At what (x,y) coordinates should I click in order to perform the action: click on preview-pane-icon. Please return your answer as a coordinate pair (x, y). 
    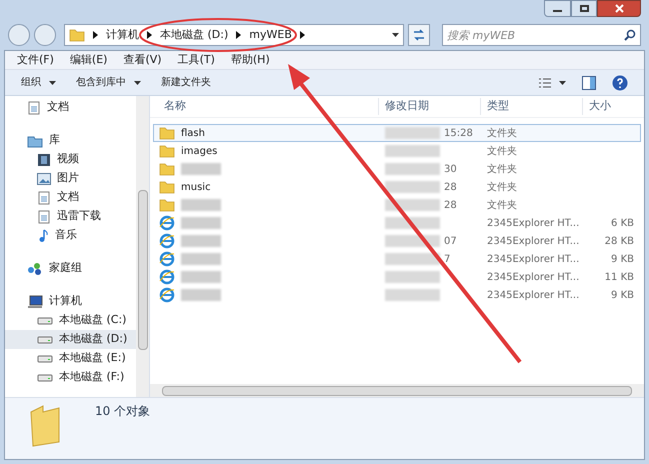
    Looking at the image, I should click on (589, 83).